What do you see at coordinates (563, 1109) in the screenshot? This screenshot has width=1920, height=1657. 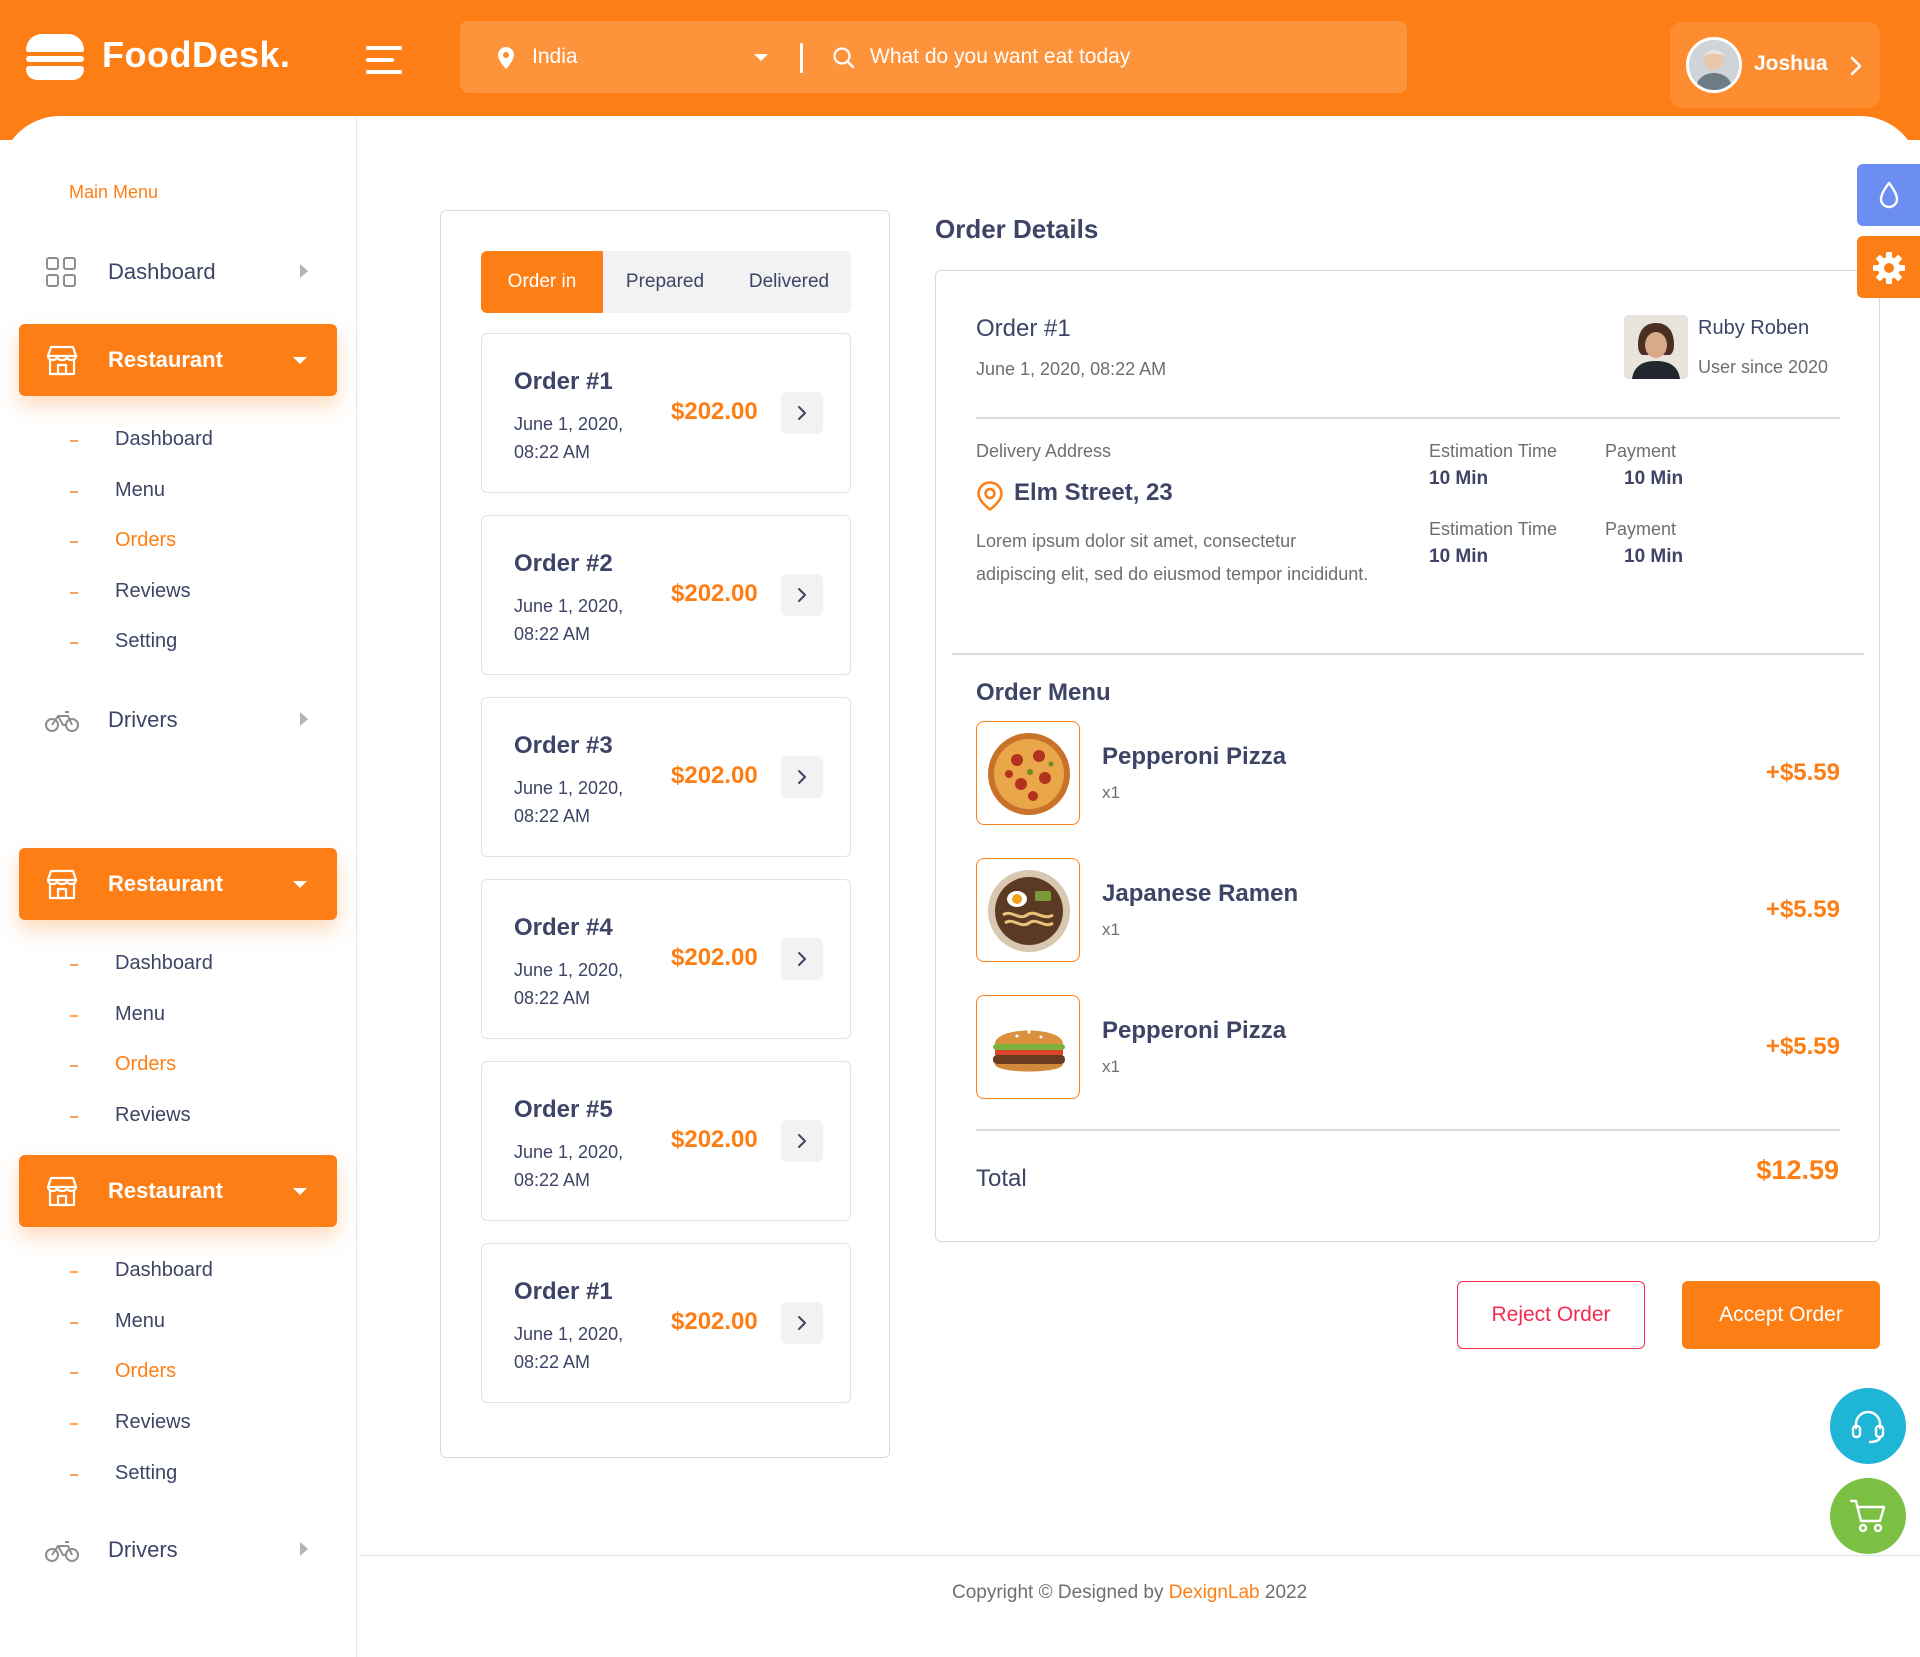 I see `order-title: Order #5` at bounding box center [563, 1109].